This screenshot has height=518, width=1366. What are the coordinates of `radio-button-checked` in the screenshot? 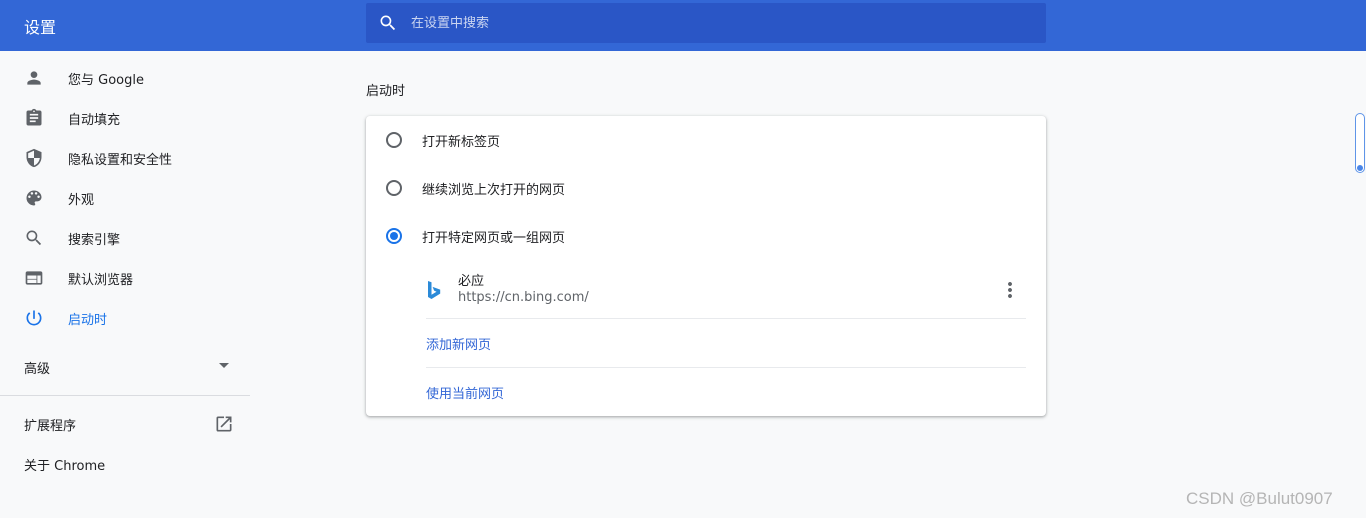 It's located at (394, 236).